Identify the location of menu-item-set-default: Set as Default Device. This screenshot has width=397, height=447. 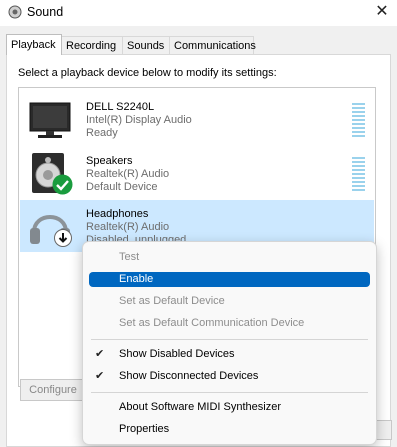
(229, 301).